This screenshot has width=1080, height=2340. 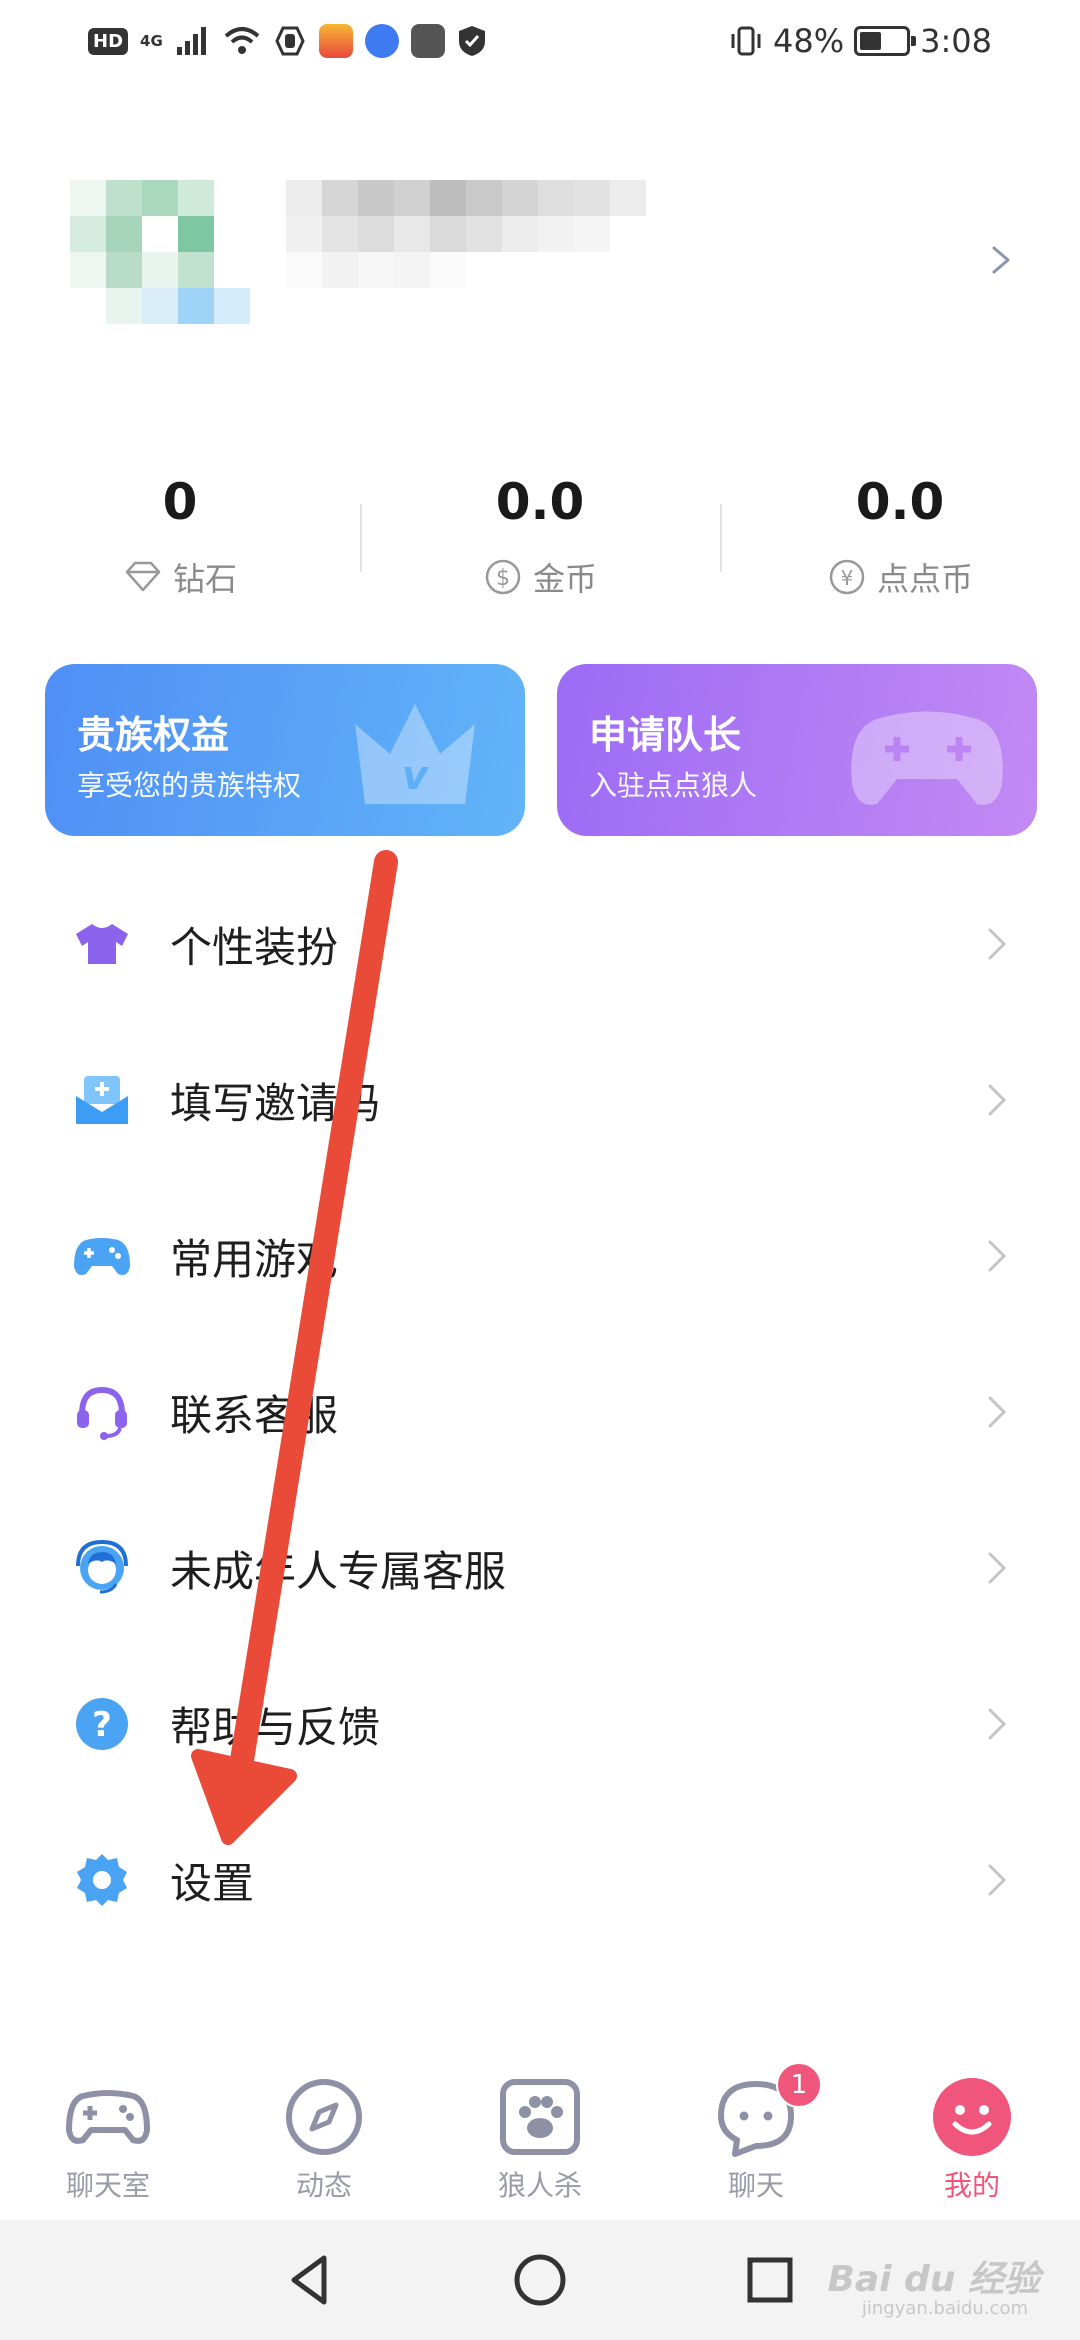 I want to click on menu-item-contact-support: 联系客服, so click(x=540, y=1412).